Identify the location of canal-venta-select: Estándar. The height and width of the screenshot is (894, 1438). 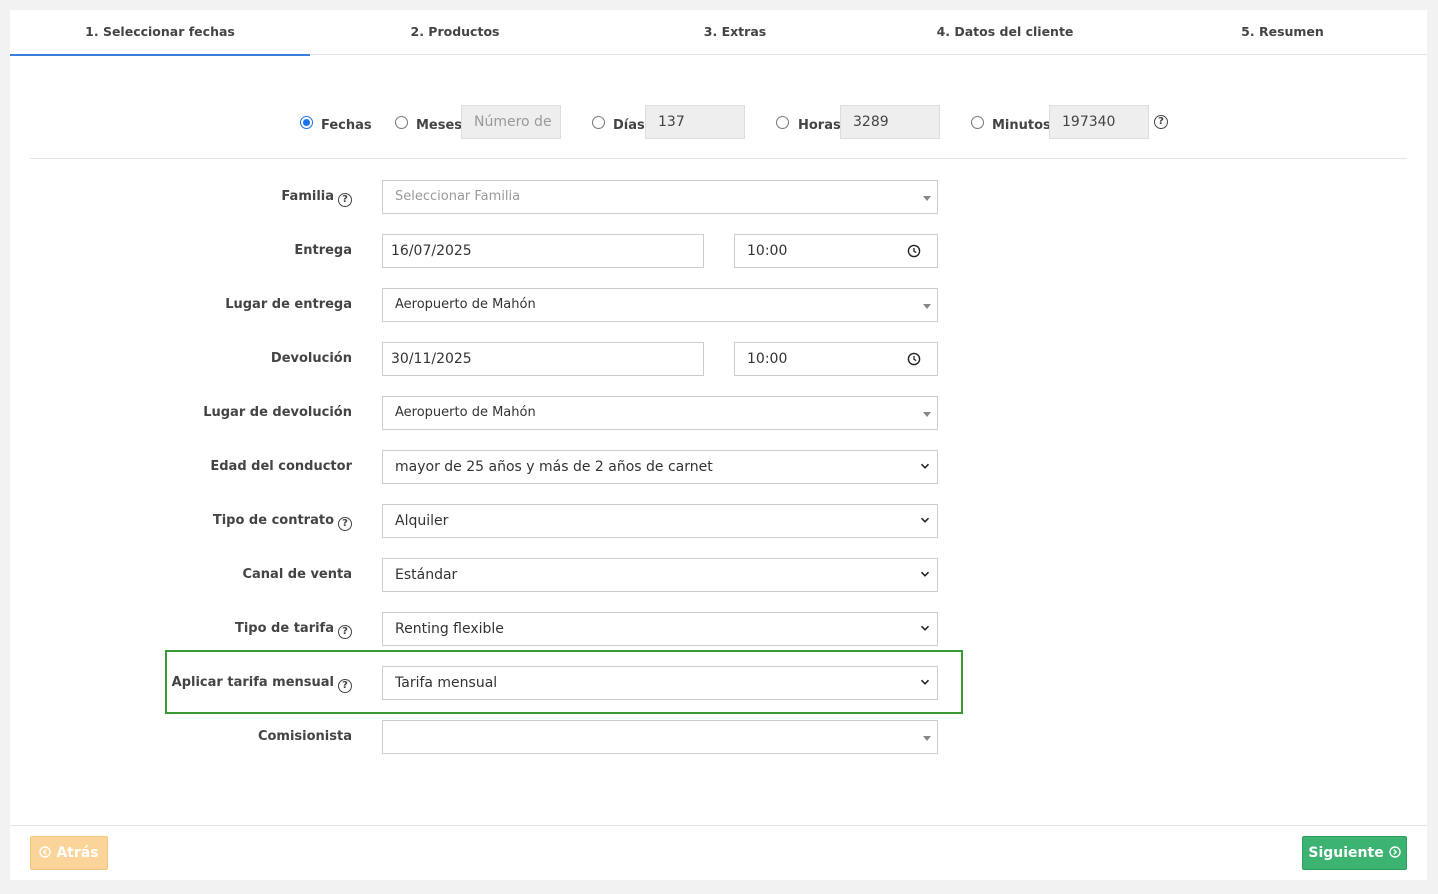
(660, 575).